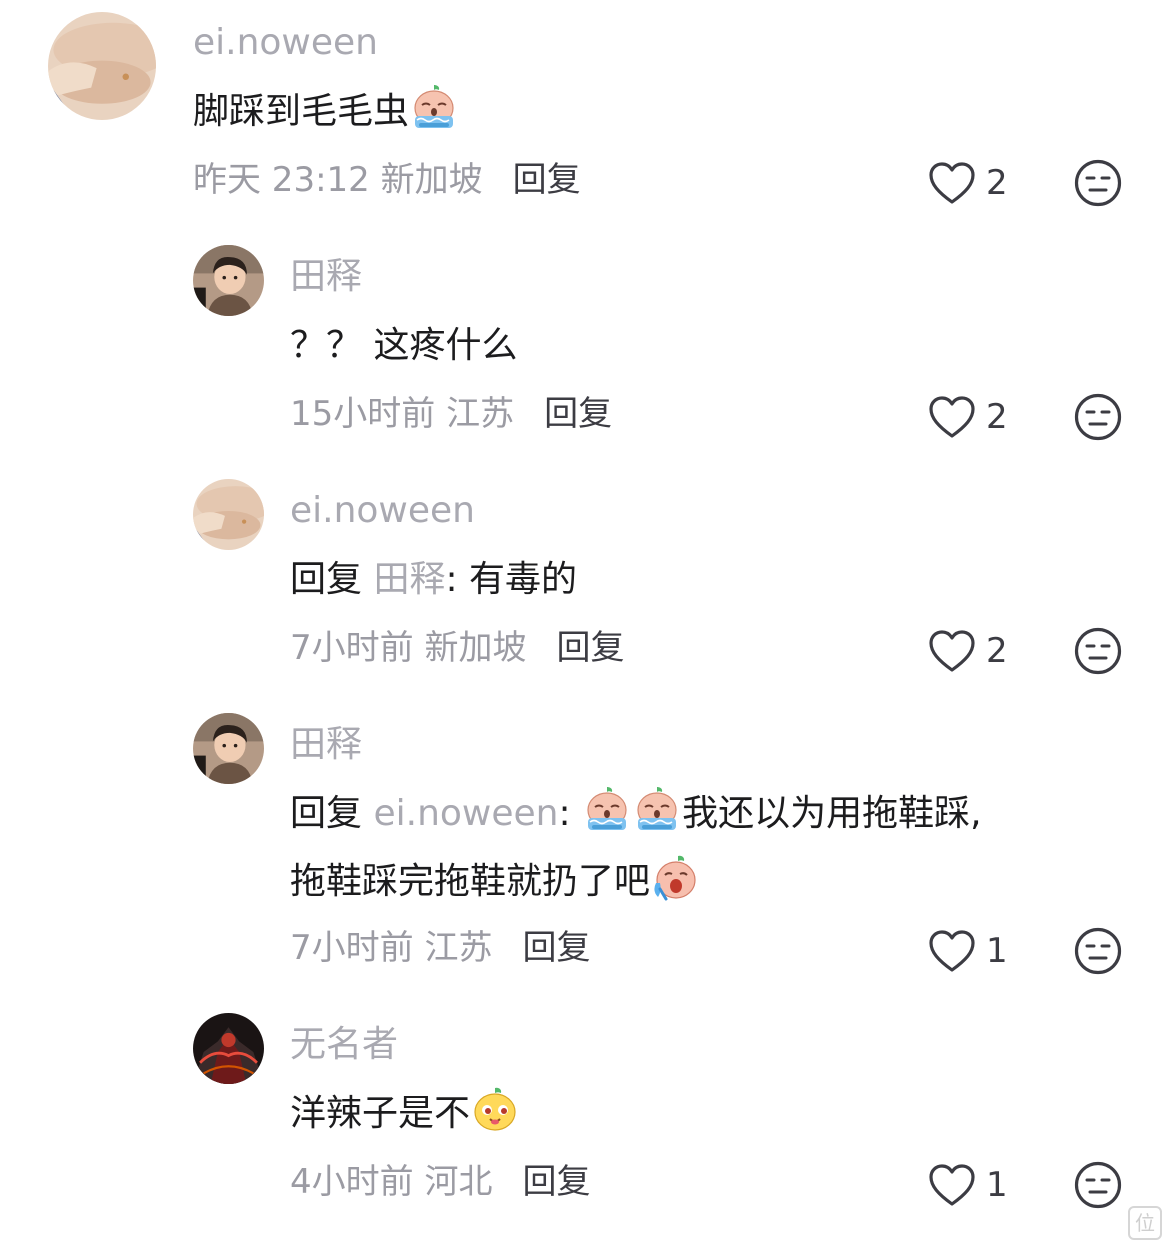 This screenshot has width=1170, height=1246. What do you see at coordinates (675, 878) in the screenshot?
I see `sobbing-emoji` at bounding box center [675, 878].